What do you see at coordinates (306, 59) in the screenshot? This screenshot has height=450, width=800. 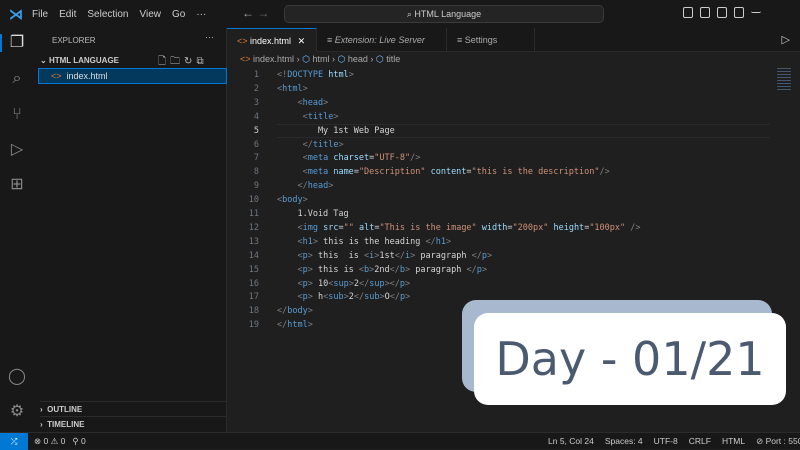 I see `element-icon: ⬡` at bounding box center [306, 59].